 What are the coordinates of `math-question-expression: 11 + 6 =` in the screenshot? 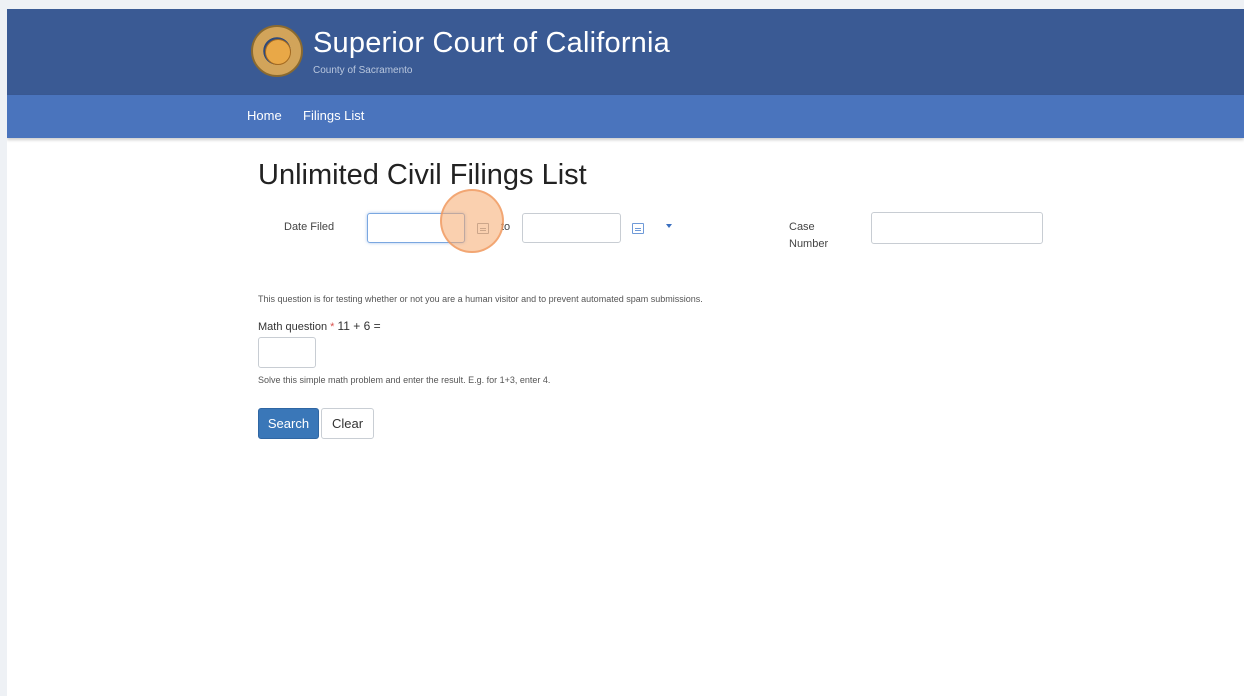 It's located at (359, 326).